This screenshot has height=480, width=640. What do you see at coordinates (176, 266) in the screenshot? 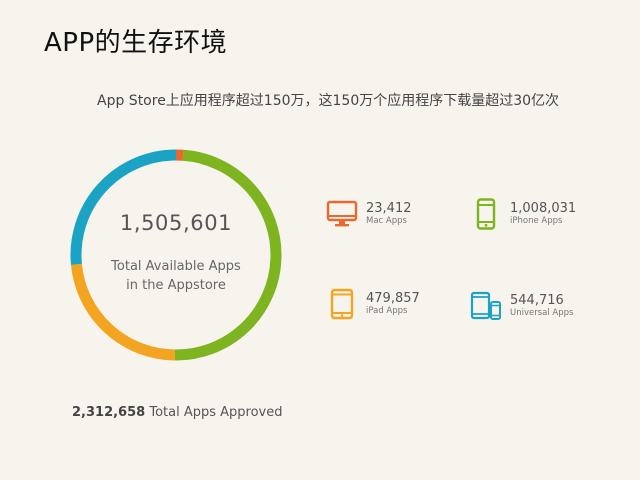
I see `total-available-label-line1: Total Available Apps` at bounding box center [176, 266].